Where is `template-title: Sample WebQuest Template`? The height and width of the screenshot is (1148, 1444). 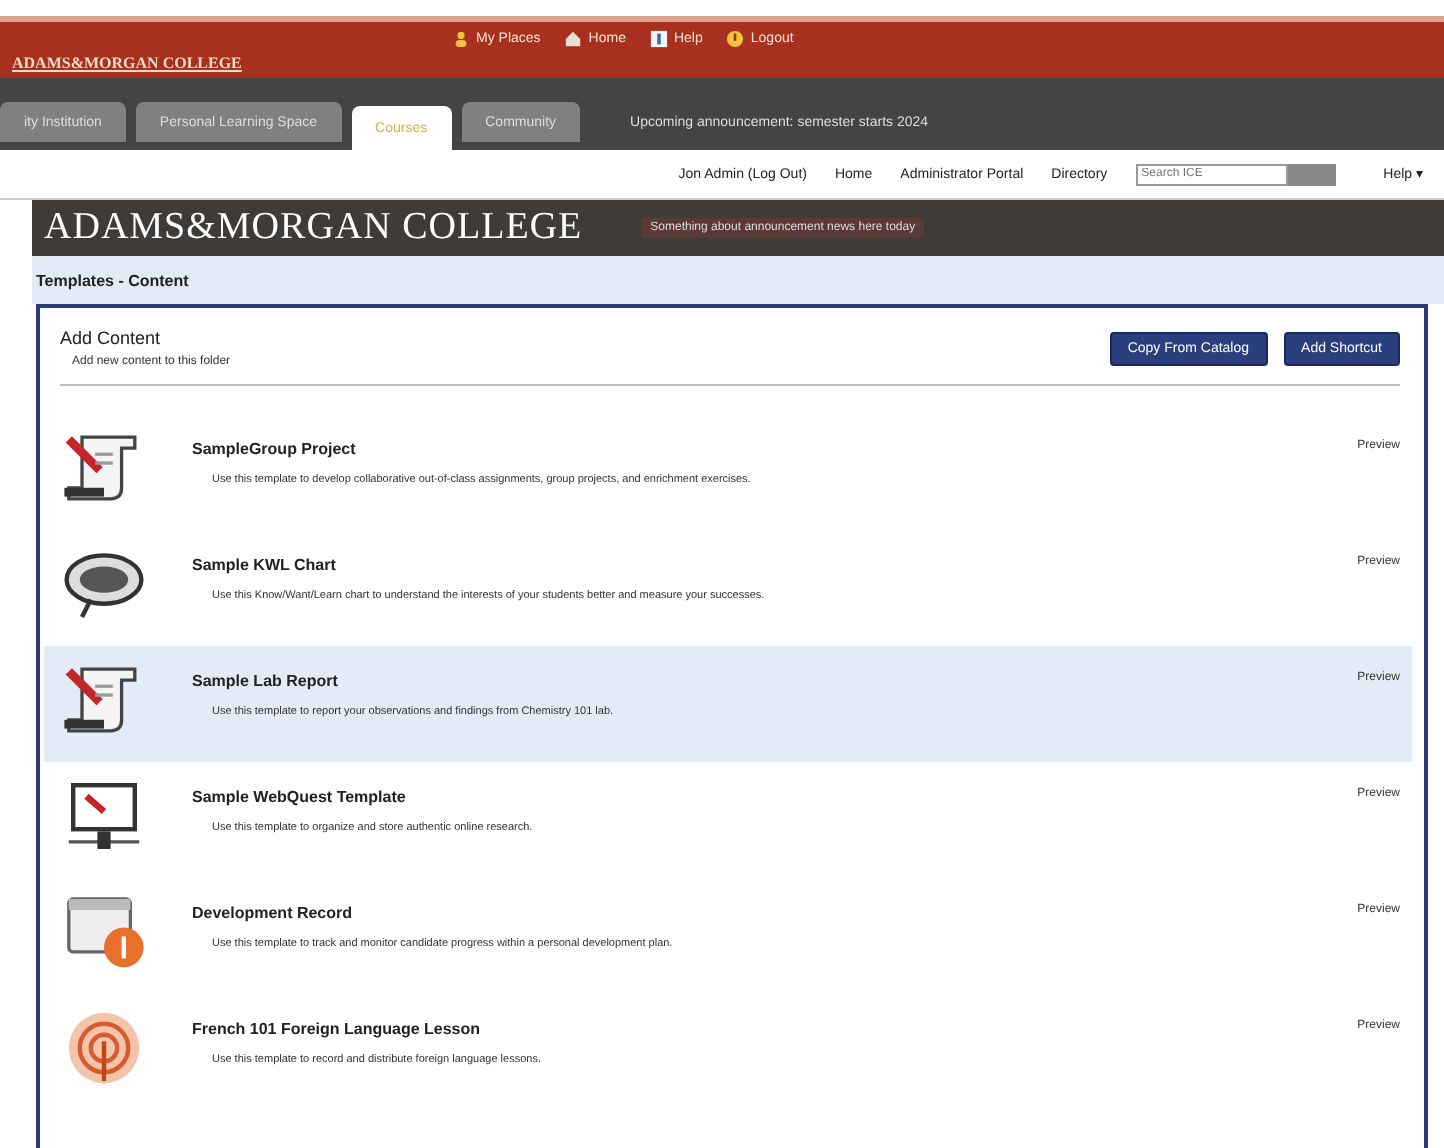
template-title: Sample WebQuest Template is located at coordinates (775, 797).